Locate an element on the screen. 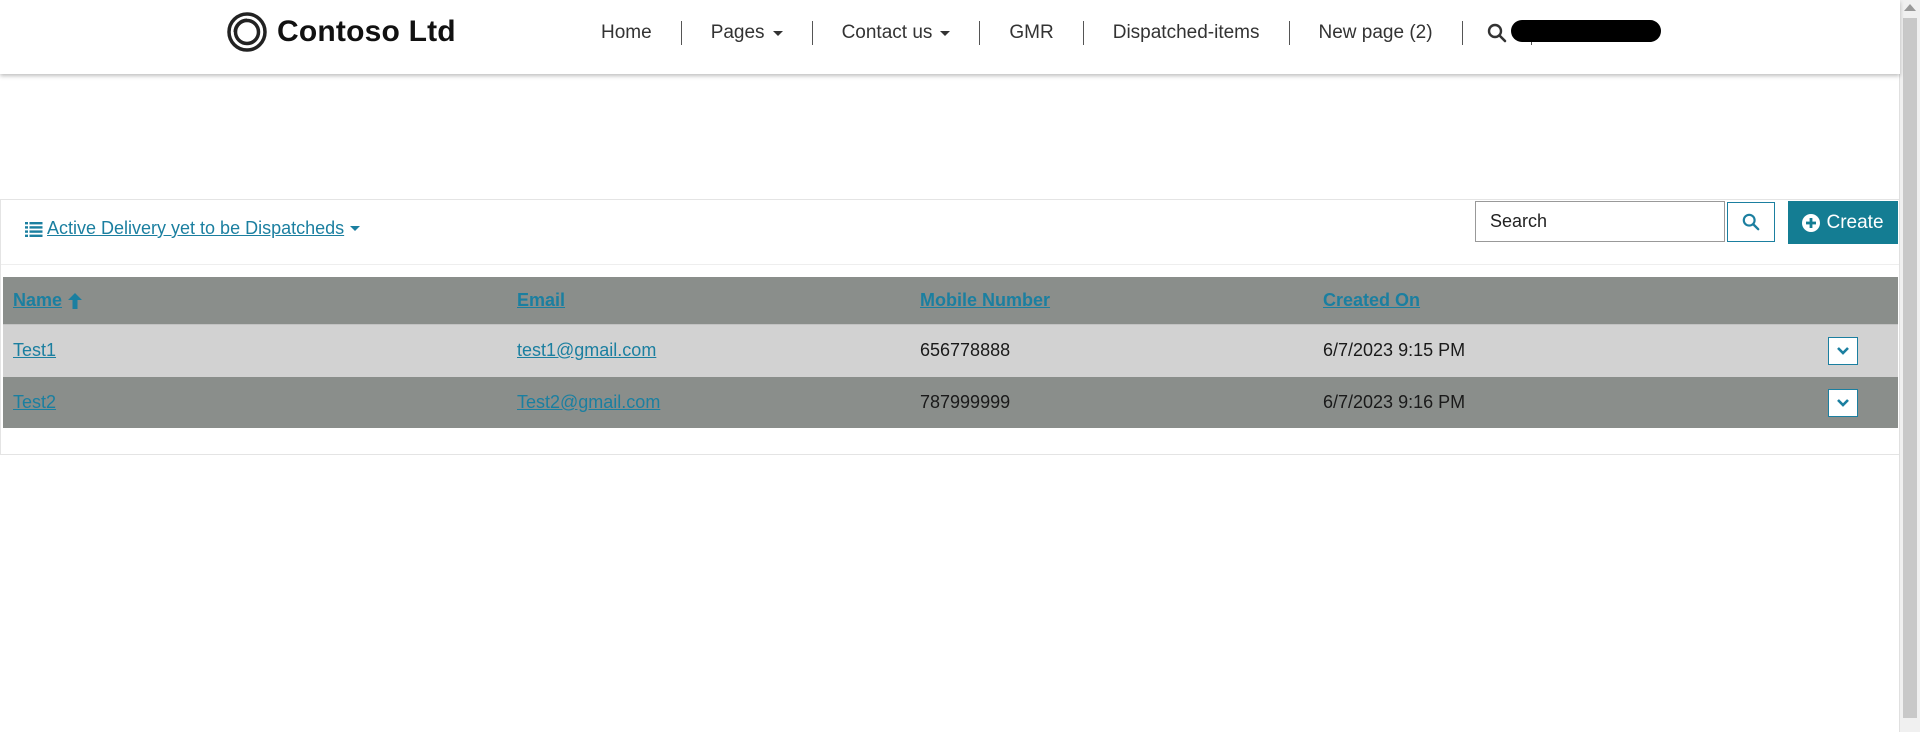 This screenshot has width=1920, height=732. brand-name: Contoso Ltd is located at coordinates (366, 31).